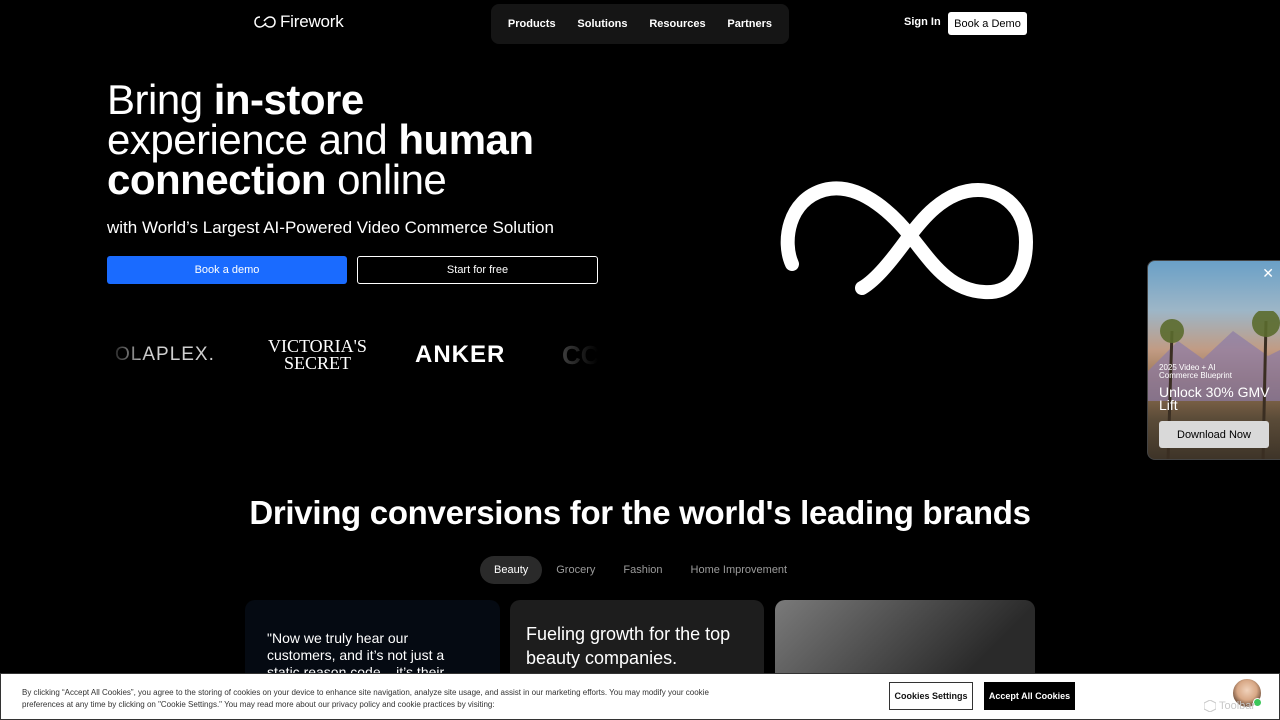 The image size is (1280, 720). Describe the element at coordinates (1195, 371) in the screenshot. I see `promo-kicker: 2025 Video + AI Commerce Blueprint` at that location.